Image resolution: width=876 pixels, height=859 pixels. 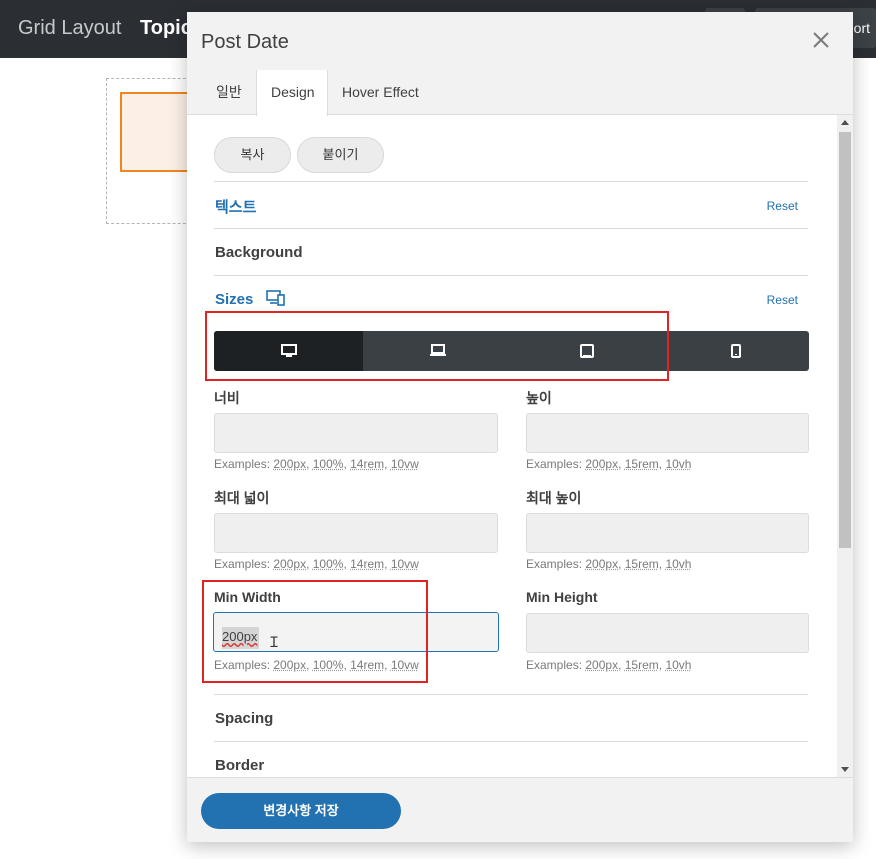 What do you see at coordinates (845, 769) in the screenshot?
I see `scroll-down-arrow-icon` at bounding box center [845, 769].